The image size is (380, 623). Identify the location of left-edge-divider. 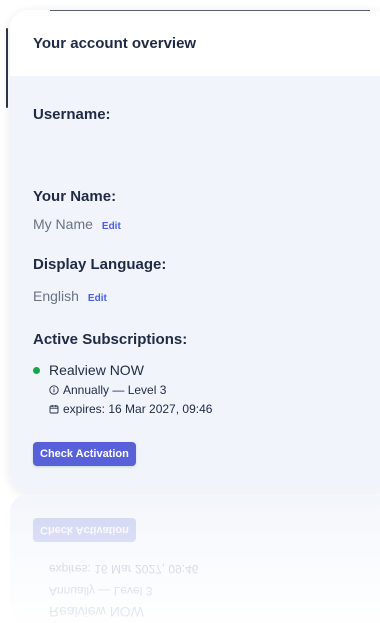
(7, 68).